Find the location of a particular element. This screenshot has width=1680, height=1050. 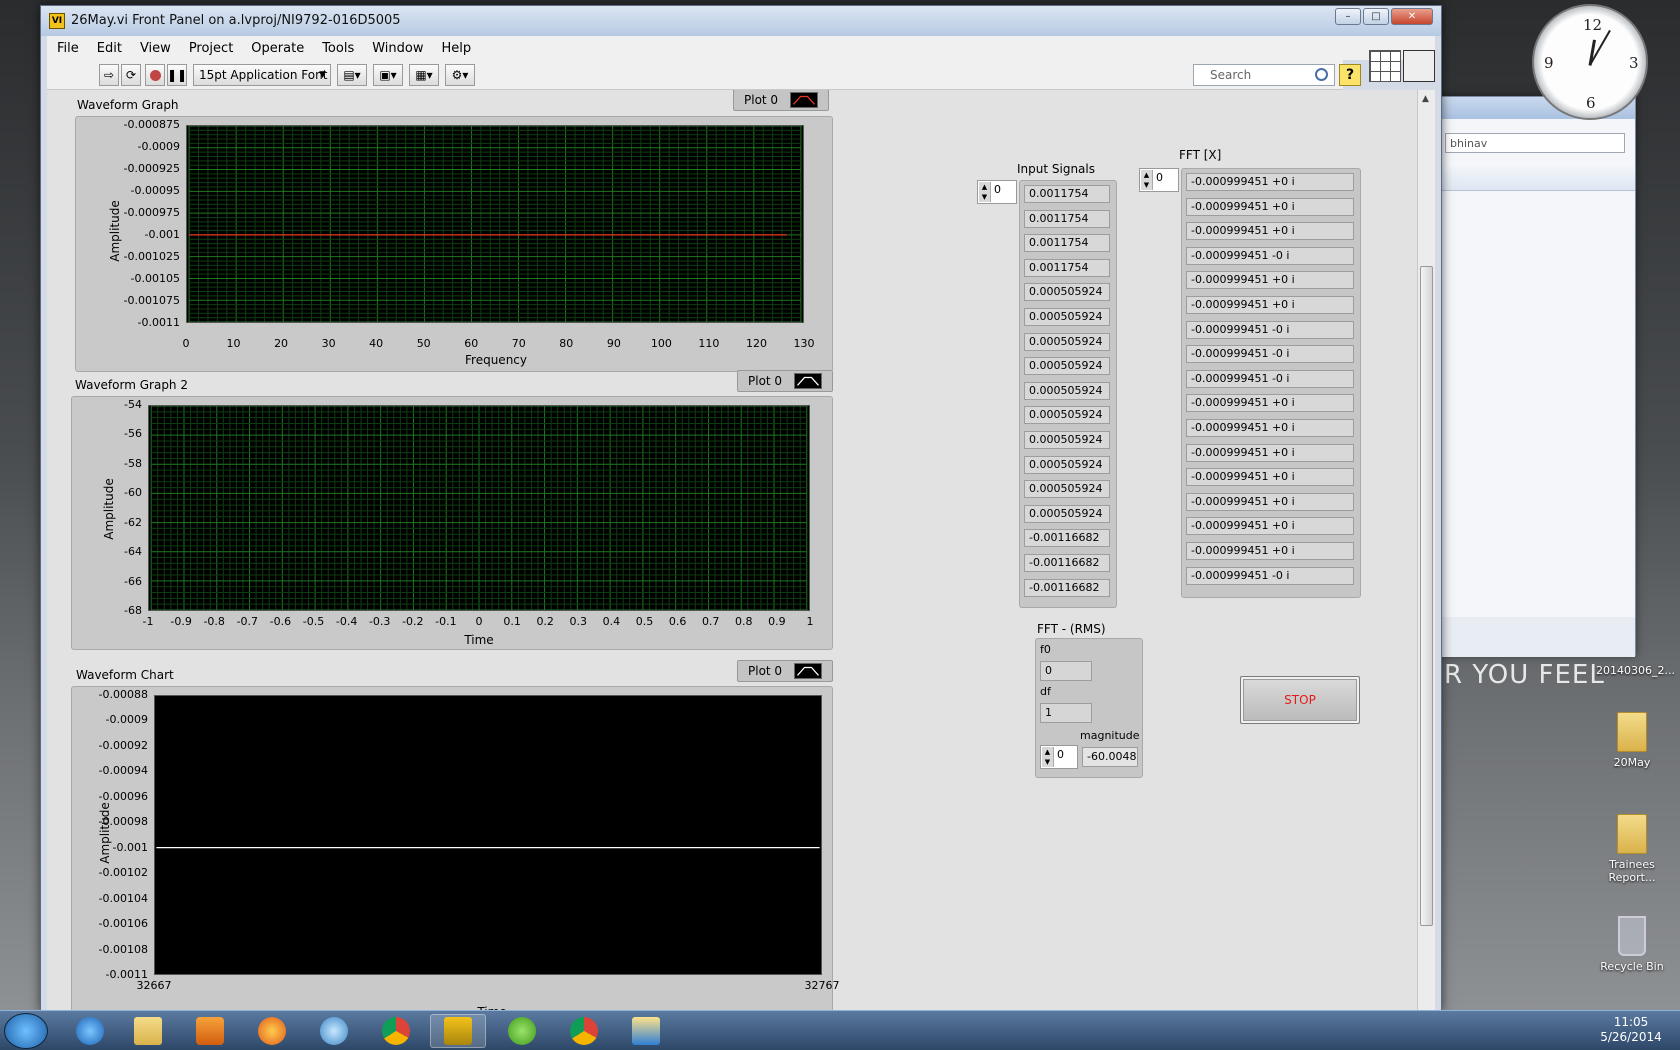

taskbar-app is located at coordinates (646, 1031).